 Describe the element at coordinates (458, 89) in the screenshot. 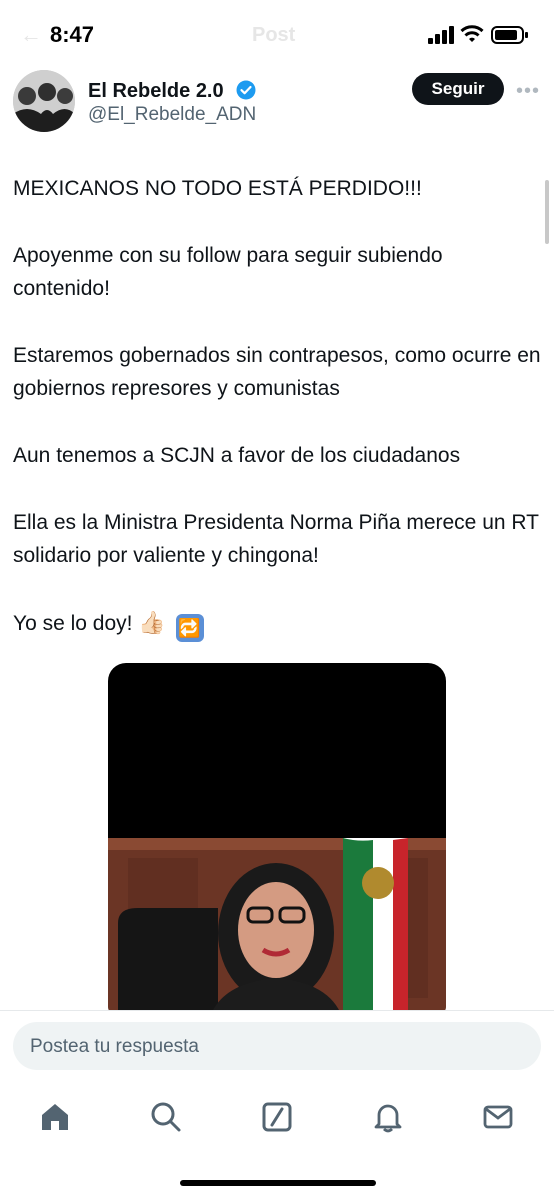

I see `follow-button: Seguir` at that location.